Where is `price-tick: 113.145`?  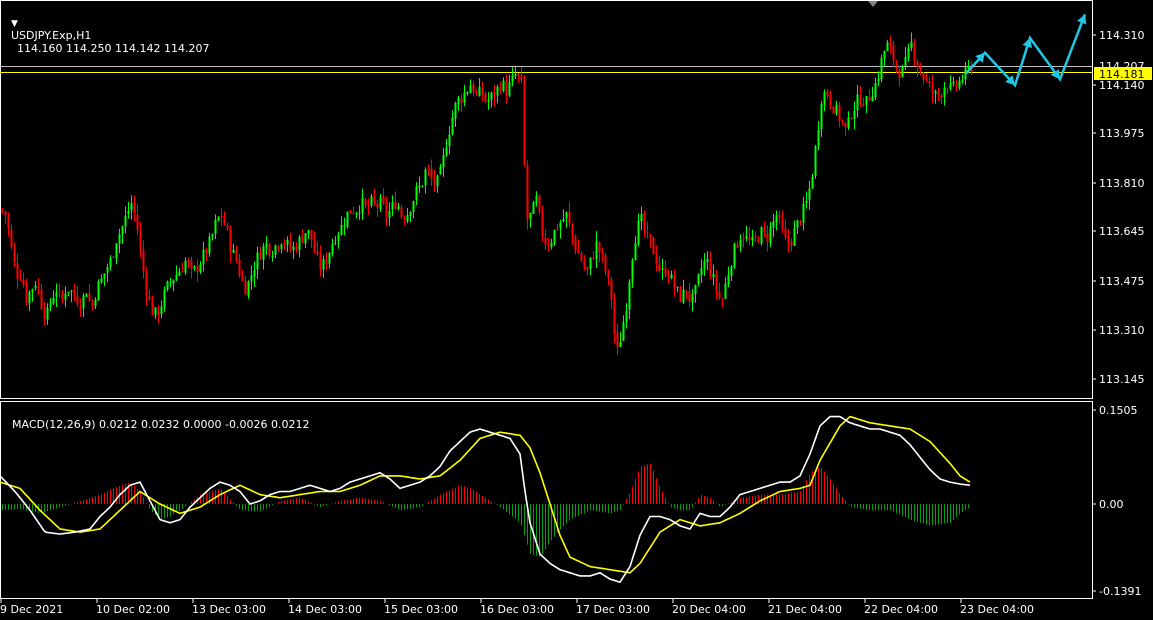 price-tick: 113.145 is located at coordinates (1122, 379).